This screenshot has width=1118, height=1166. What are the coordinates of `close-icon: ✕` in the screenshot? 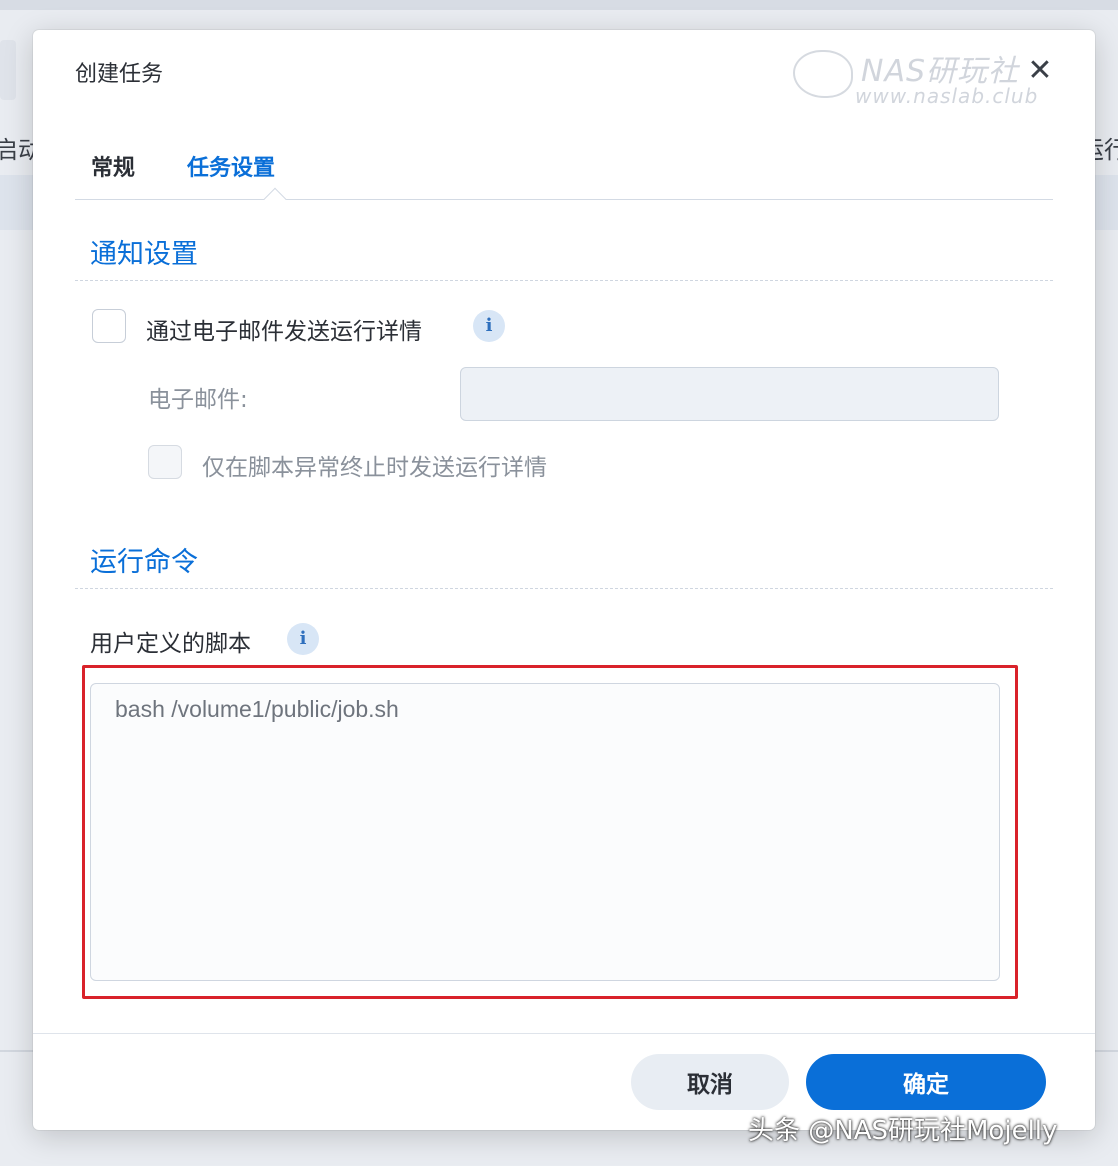 It's located at (1040, 71).